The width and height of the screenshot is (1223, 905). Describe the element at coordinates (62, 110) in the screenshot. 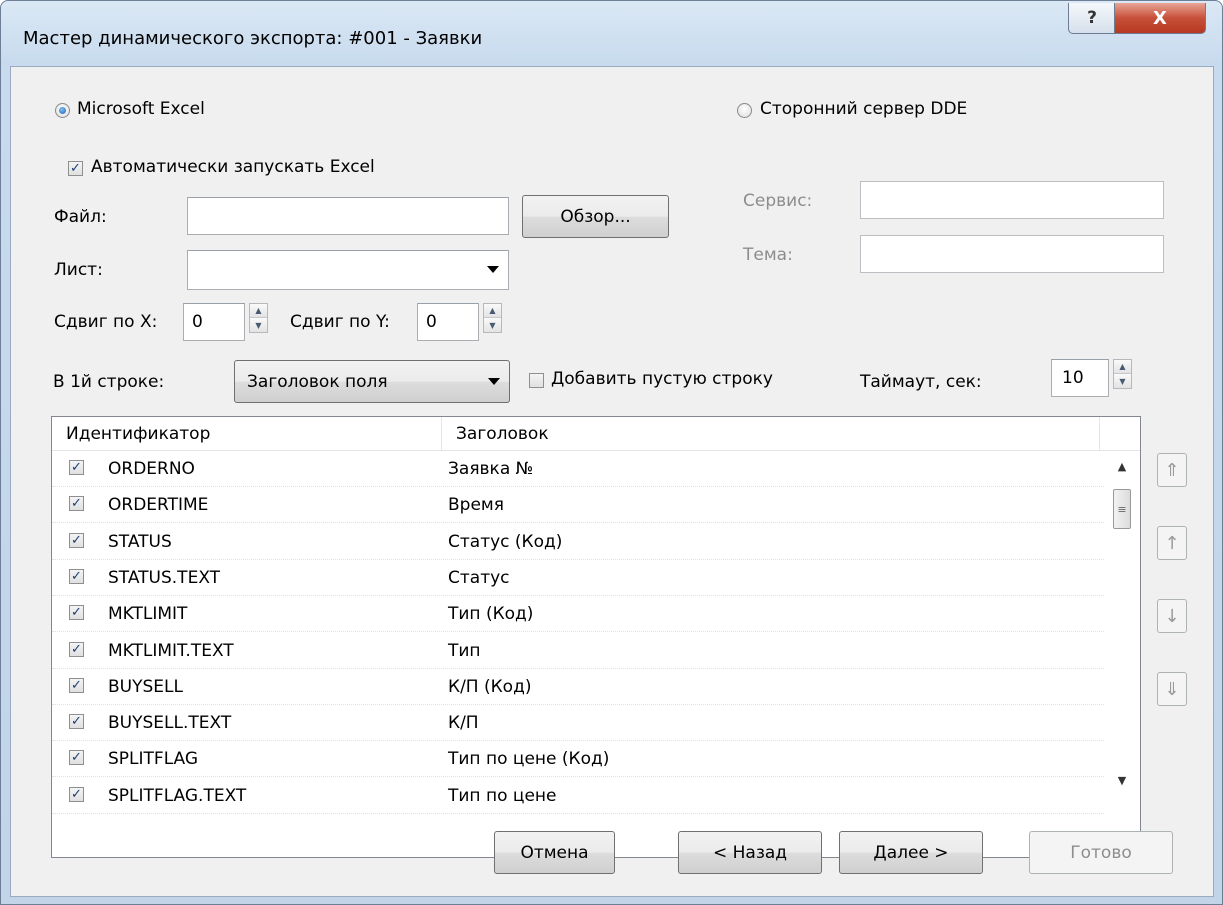

I see `excel-radio` at that location.